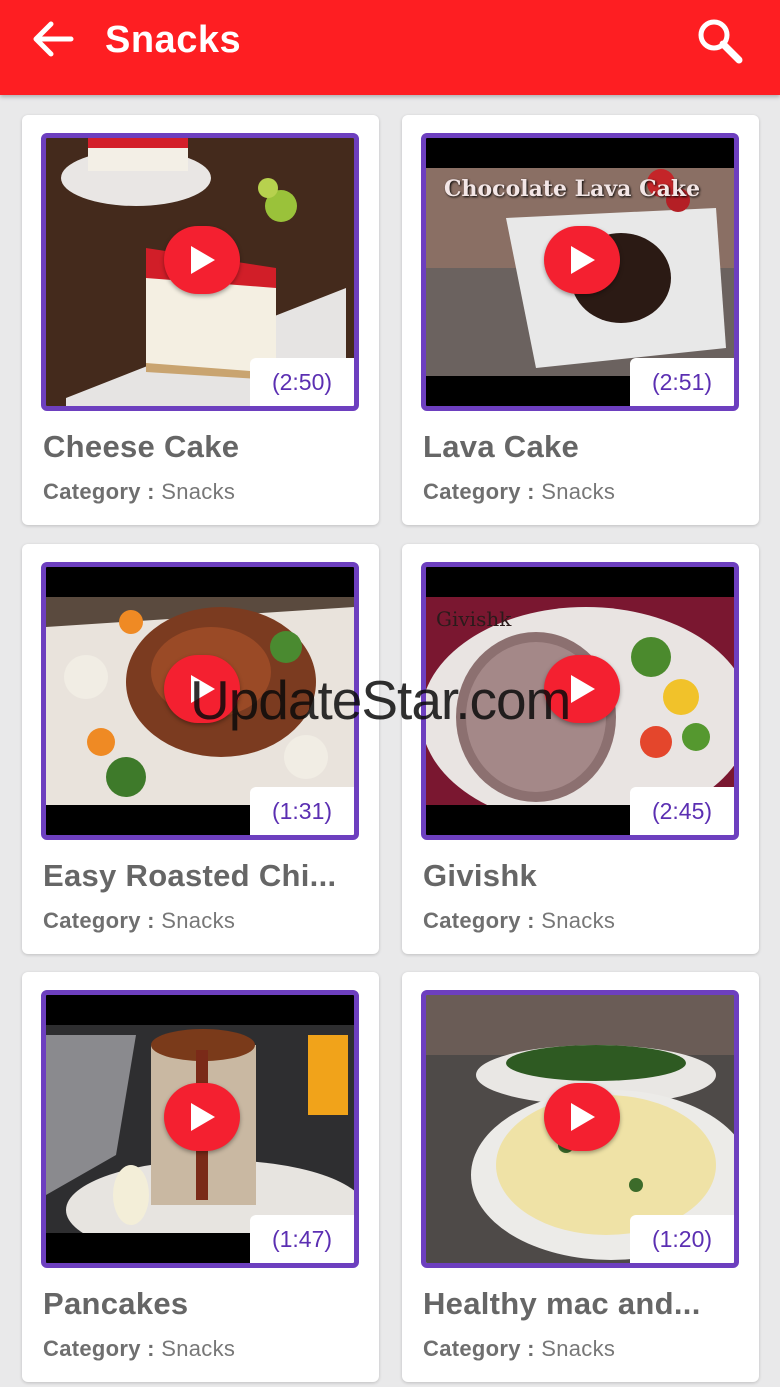  I want to click on video-title: Cheese Cake, so click(198, 447).